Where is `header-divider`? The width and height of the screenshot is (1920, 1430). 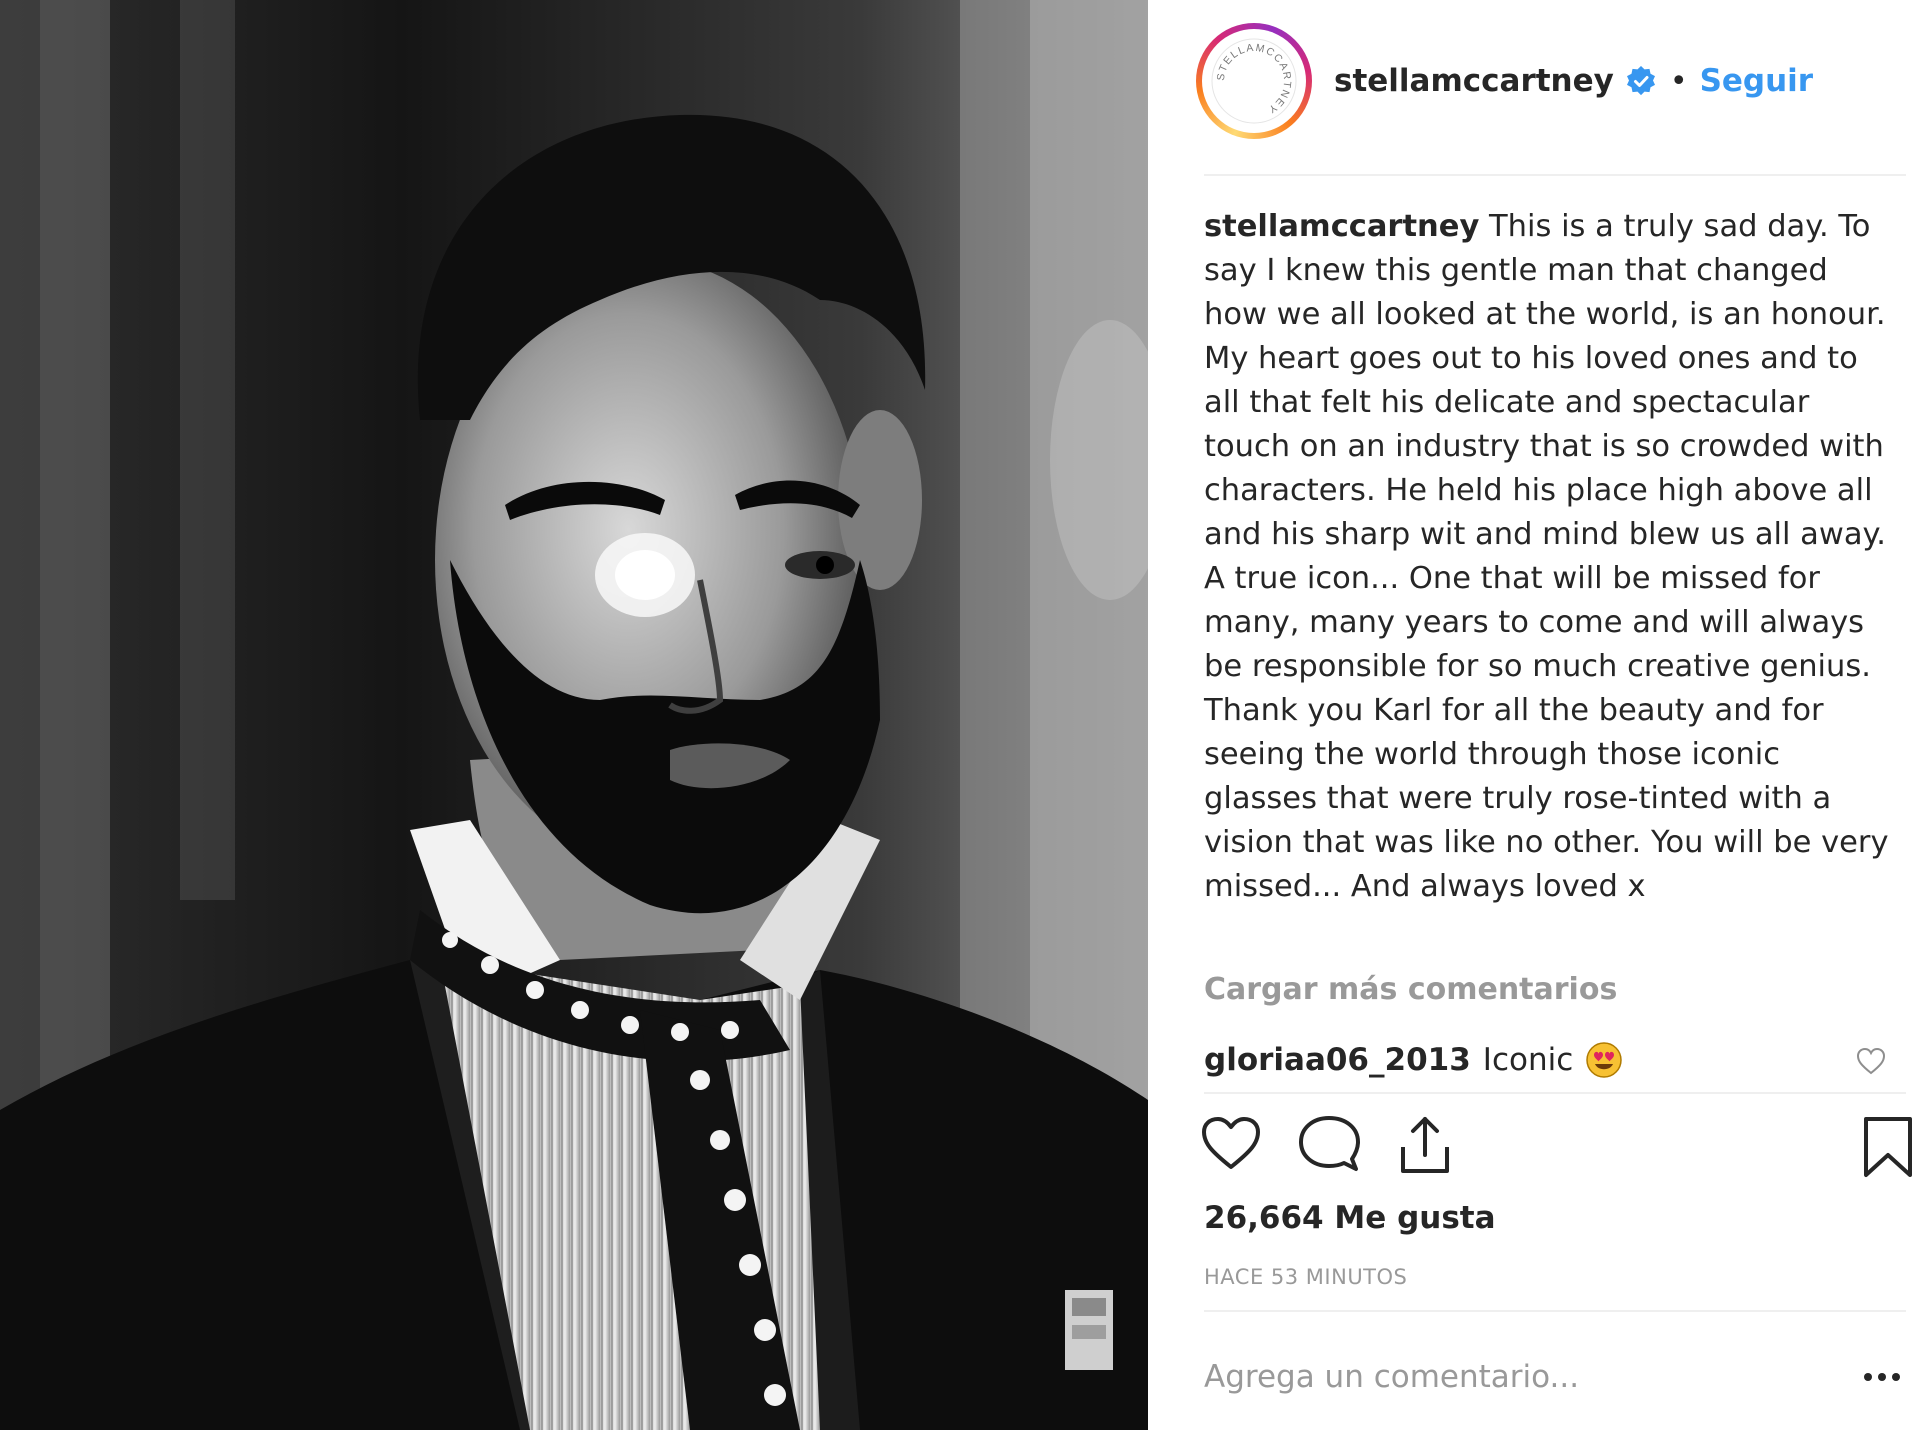 header-divider is located at coordinates (1555, 175).